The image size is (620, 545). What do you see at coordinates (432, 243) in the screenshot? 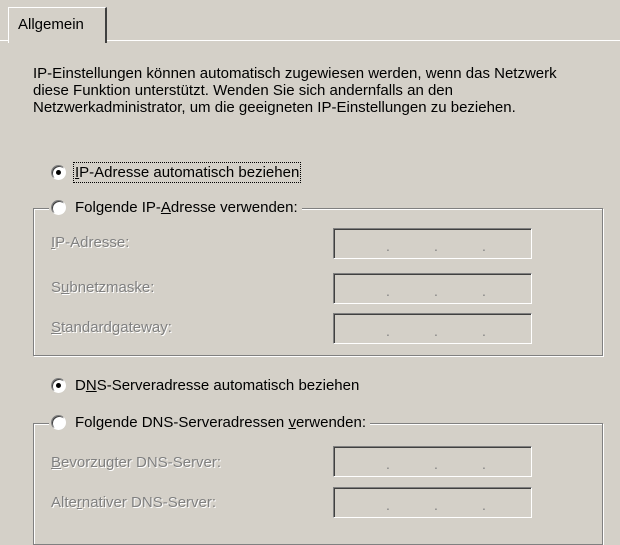
I see `ip-address-field: . . .` at bounding box center [432, 243].